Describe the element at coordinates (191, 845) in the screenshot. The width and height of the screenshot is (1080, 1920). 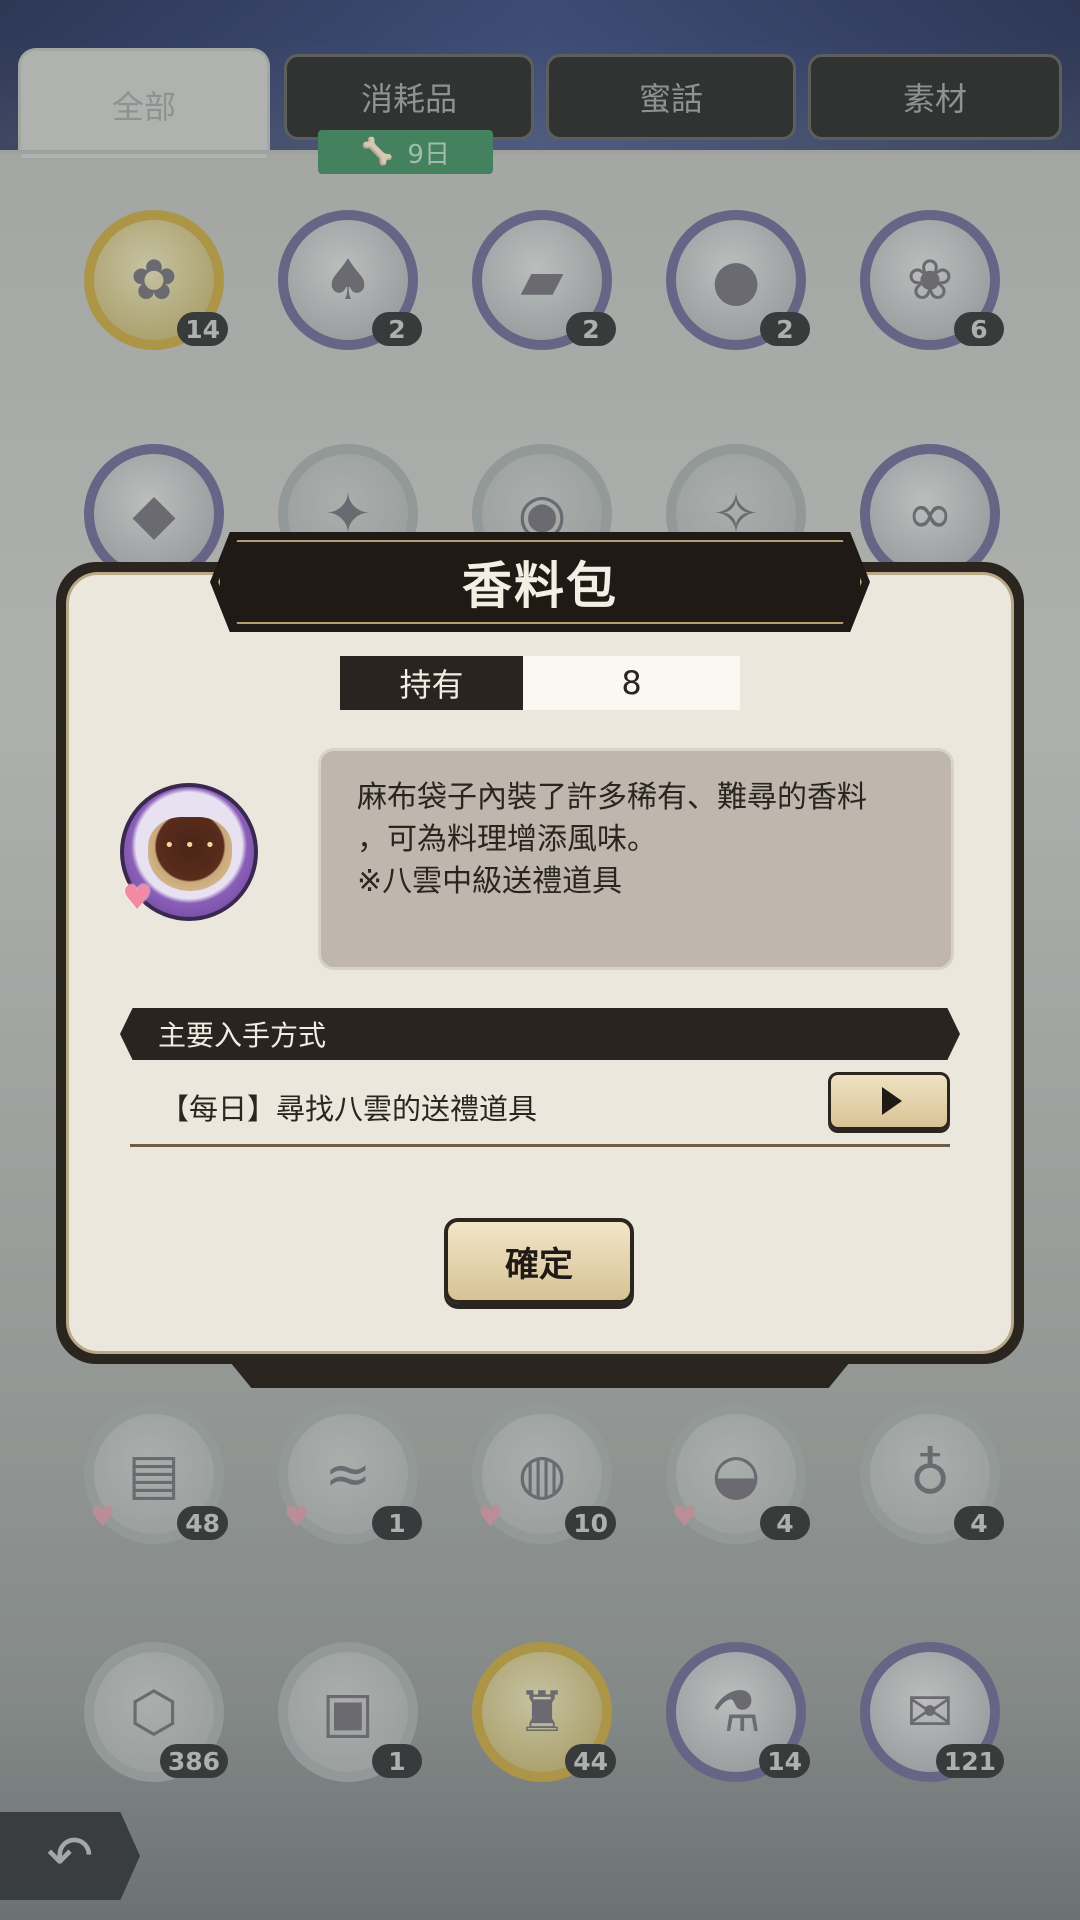
I see `spice-dots-graphic: • • •` at that location.